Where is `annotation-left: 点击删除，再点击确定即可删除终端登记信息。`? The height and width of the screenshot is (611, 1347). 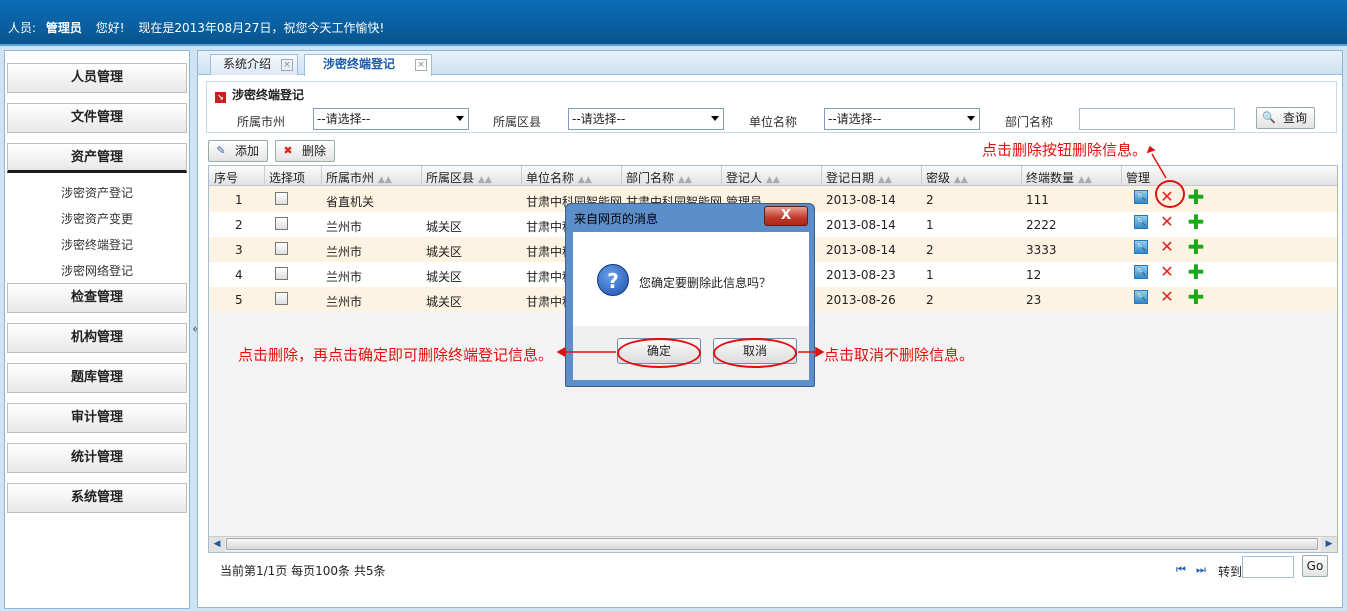 annotation-left: 点击删除，再点击确定即可删除终端登记信息。 is located at coordinates (396, 355).